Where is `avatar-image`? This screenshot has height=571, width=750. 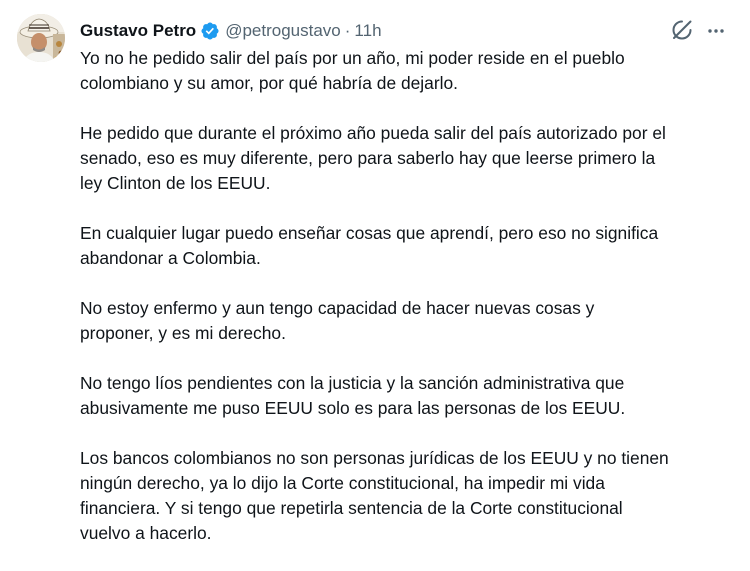 avatar-image is located at coordinates (41, 38).